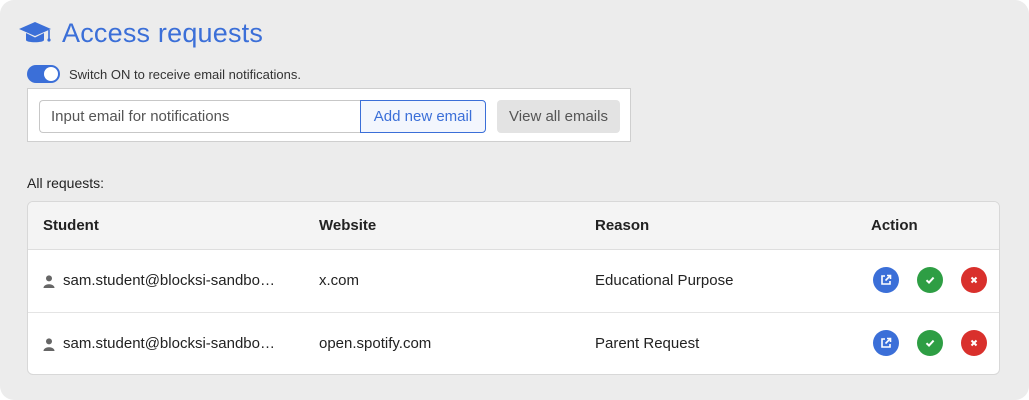  What do you see at coordinates (513, 226) in the screenshot?
I see `table-header: Student Website Reason Action` at bounding box center [513, 226].